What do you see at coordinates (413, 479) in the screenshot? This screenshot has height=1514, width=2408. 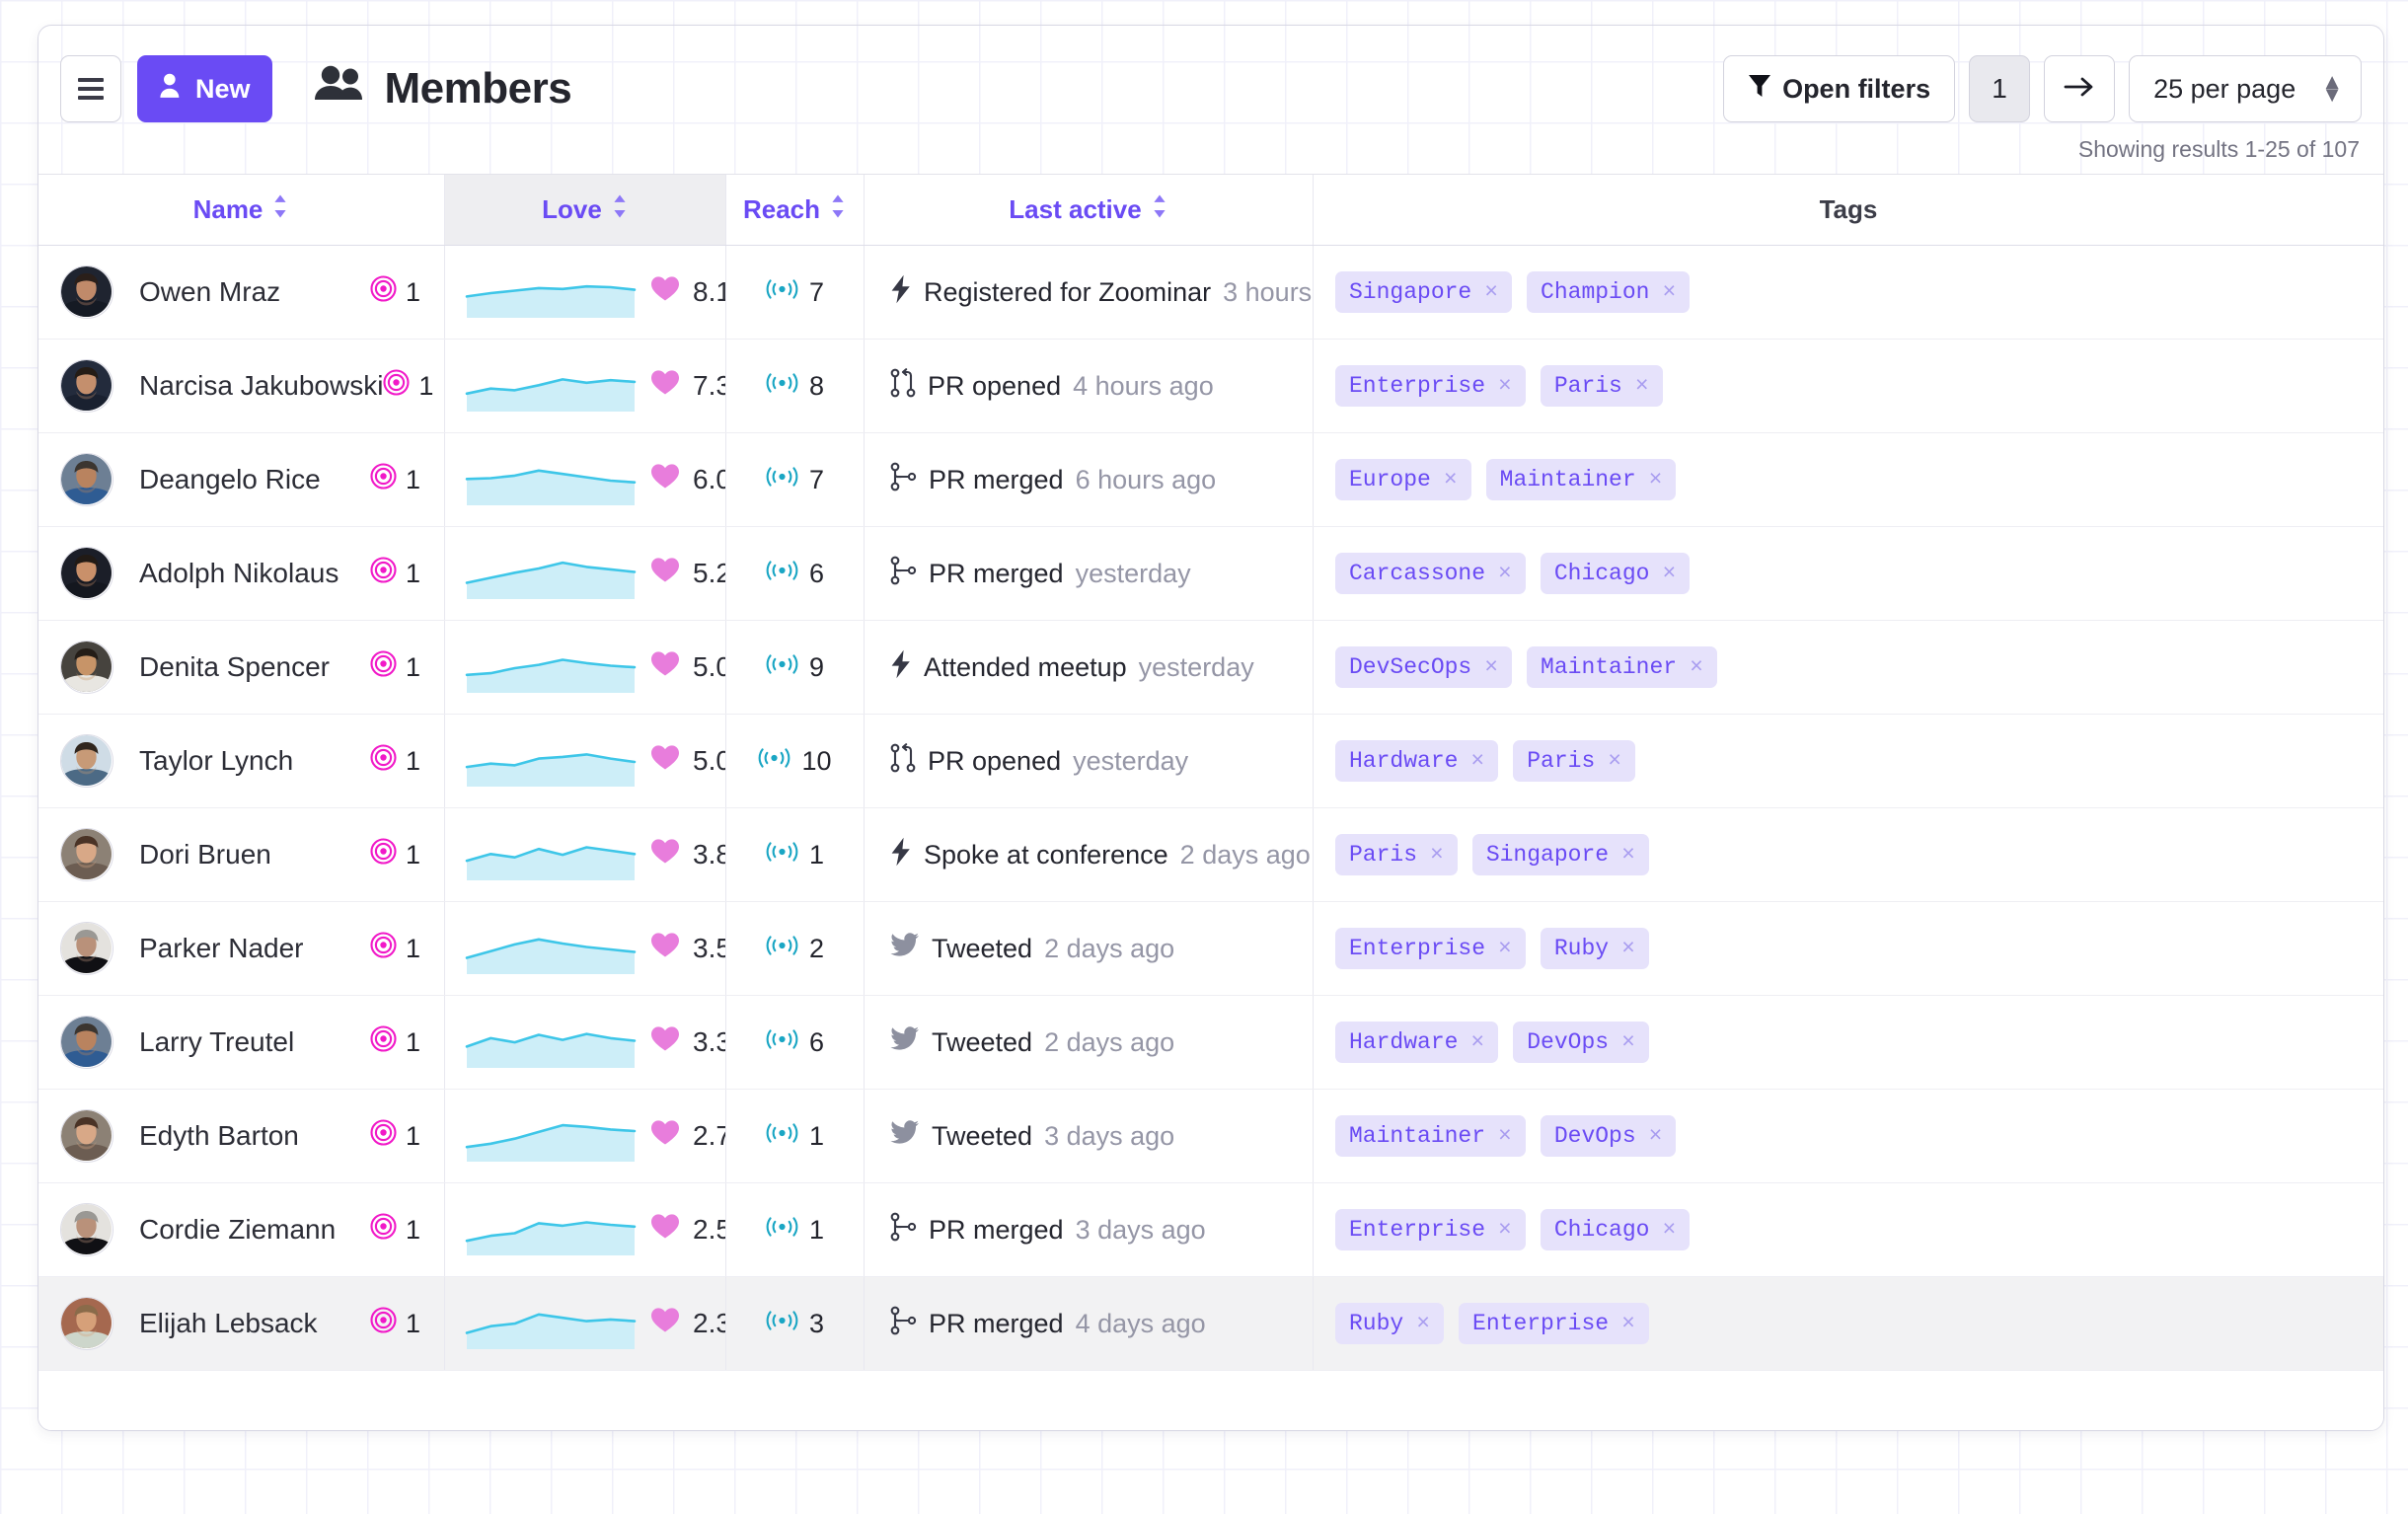 I see `targets-count: 1` at bounding box center [413, 479].